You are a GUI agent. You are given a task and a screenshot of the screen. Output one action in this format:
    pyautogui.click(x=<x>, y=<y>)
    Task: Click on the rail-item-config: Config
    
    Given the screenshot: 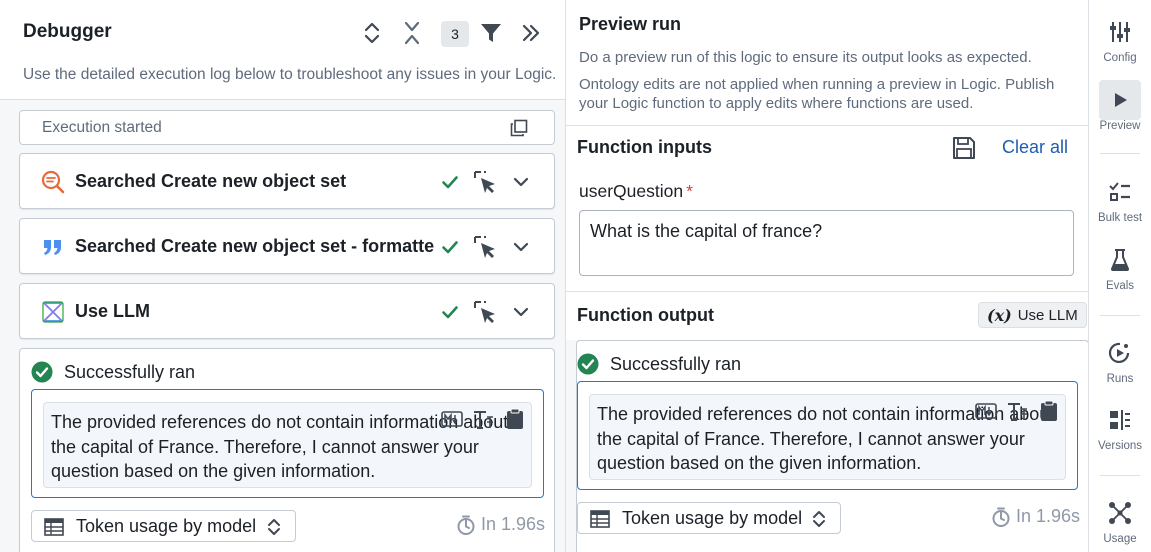 What is the action you would take?
    pyautogui.click(x=1120, y=38)
    